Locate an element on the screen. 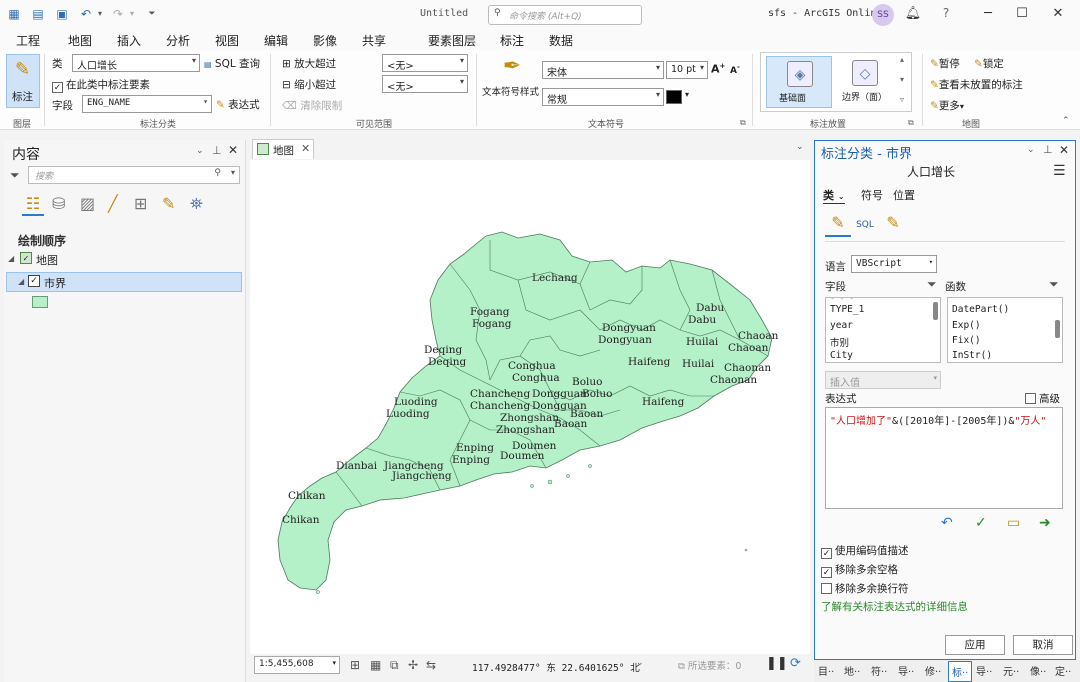  help-button: ? is located at coordinates (946, 15).